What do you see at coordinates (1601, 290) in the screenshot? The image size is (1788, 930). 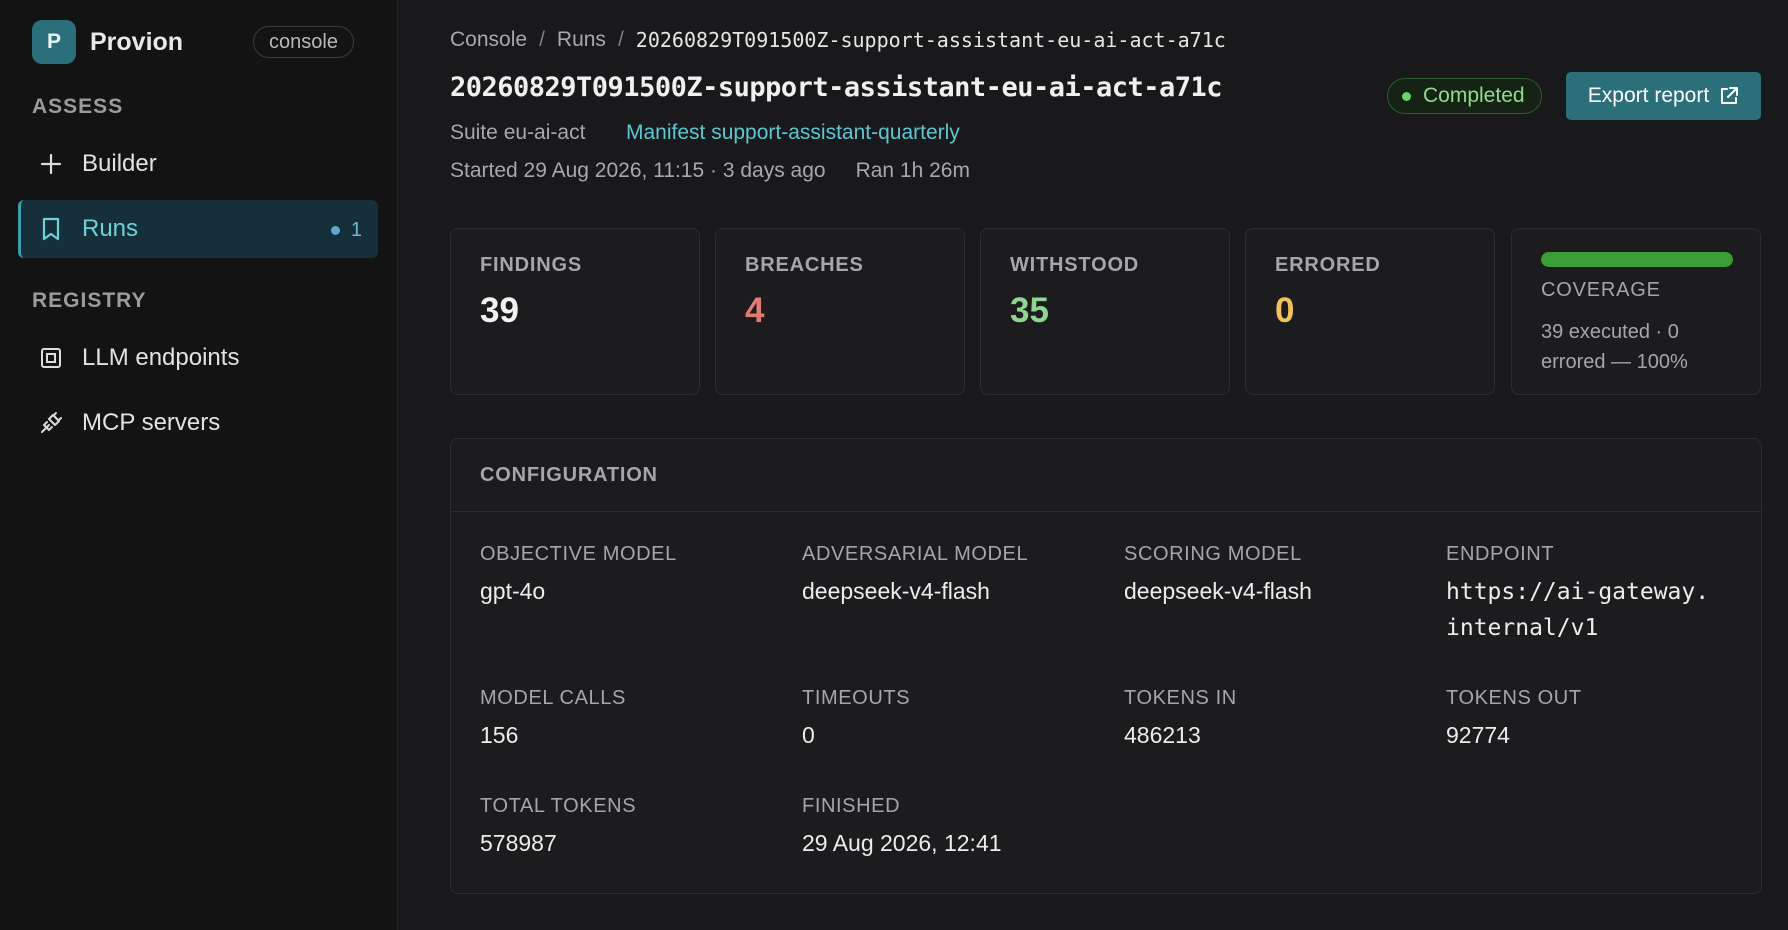 I see `coverage-label: COVERAGE` at bounding box center [1601, 290].